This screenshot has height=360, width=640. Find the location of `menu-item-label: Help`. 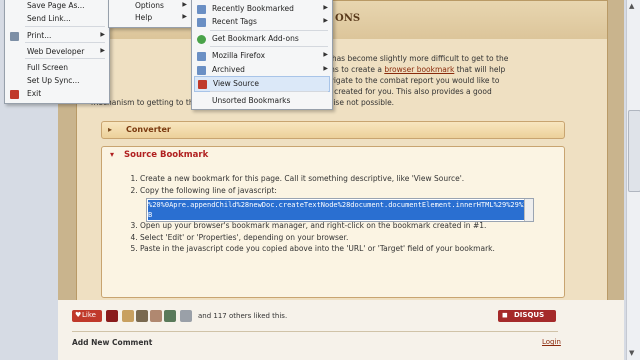

menu-item-label: Help is located at coordinates (144, 17).